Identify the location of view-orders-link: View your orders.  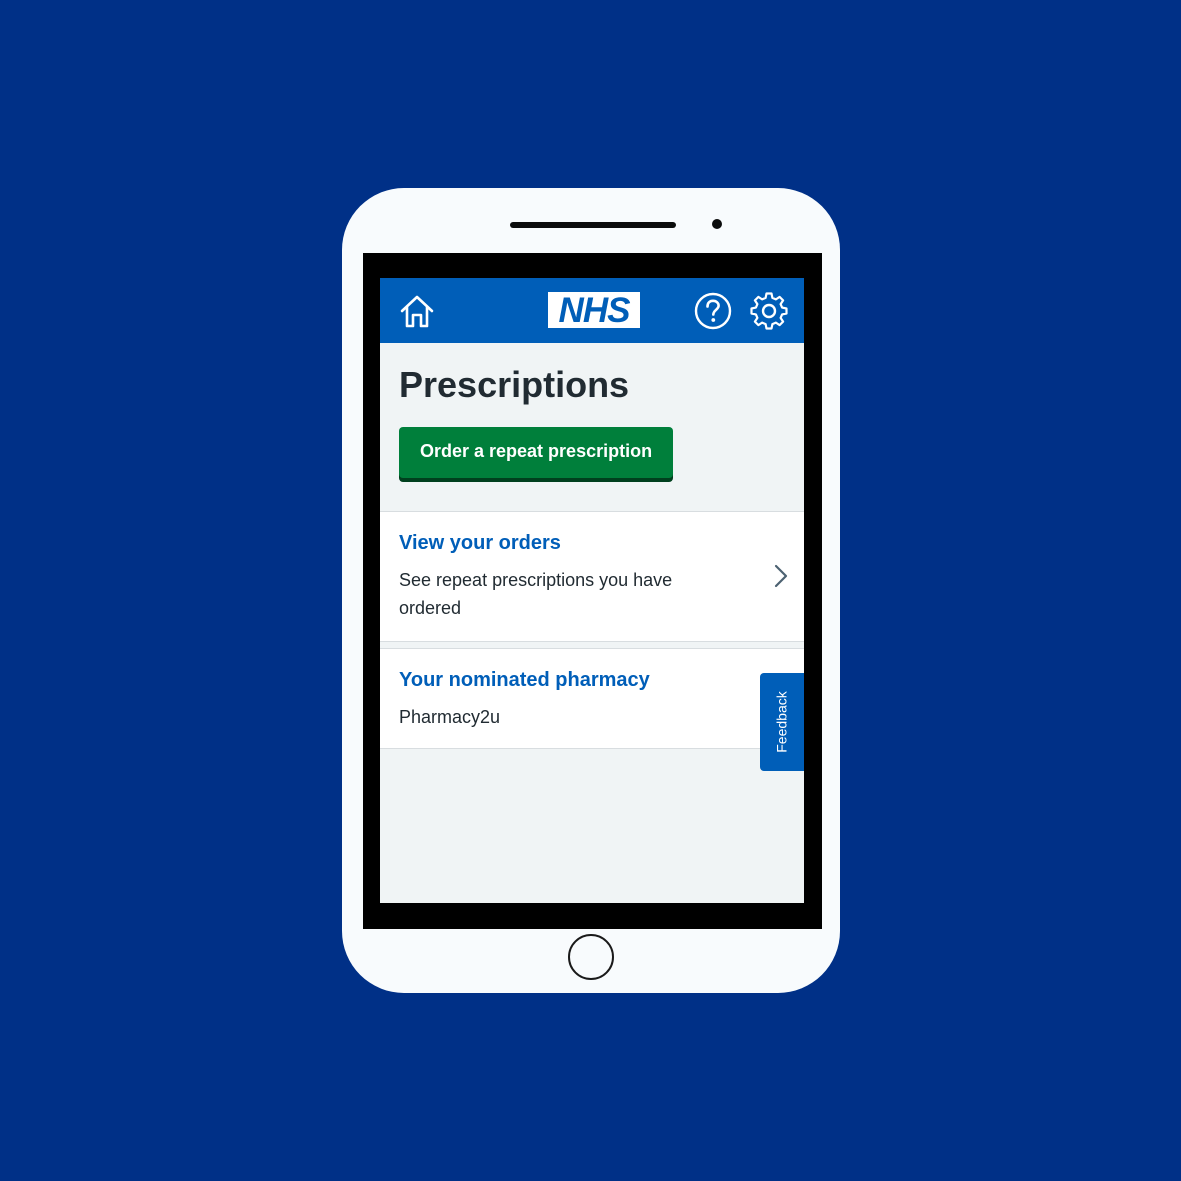
(592, 543).